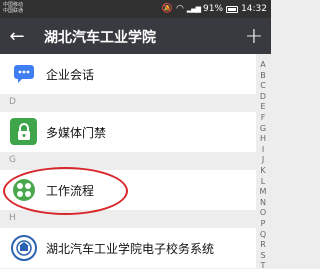 The height and width of the screenshot is (269, 320). What do you see at coordinates (263, 171) in the screenshot?
I see `index-letter-k: K` at bounding box center [263, 171].